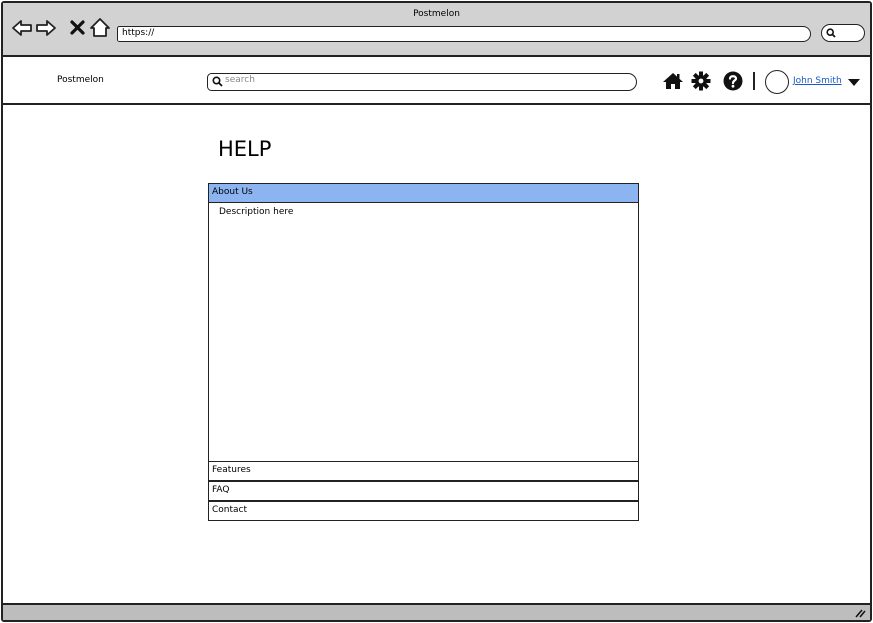 The height and width of the screenshot is (623, 873). I want to click on search-input: search, so click(422, 82).